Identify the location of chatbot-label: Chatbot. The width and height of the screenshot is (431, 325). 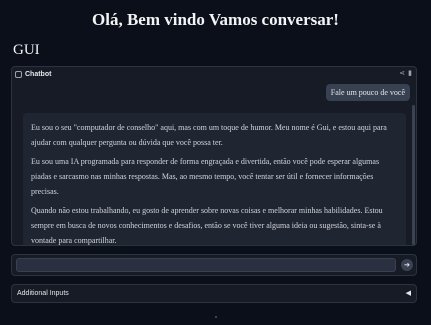
(38, 74).